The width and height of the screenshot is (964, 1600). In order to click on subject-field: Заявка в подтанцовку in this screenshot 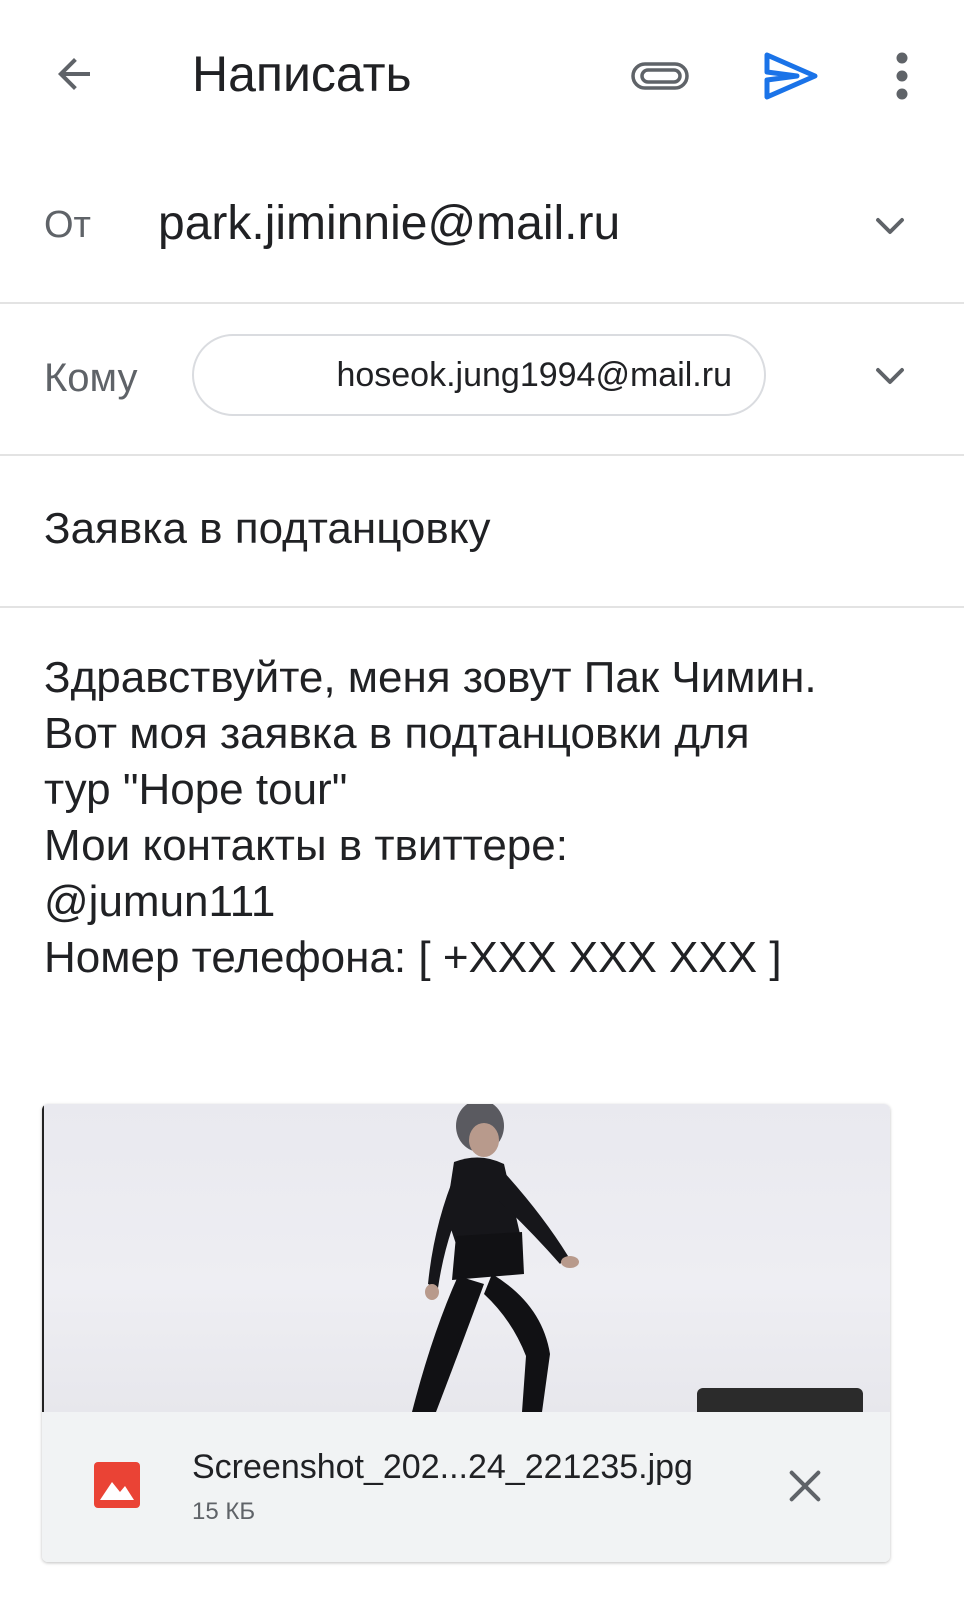, I will do `click(267, 529)`.